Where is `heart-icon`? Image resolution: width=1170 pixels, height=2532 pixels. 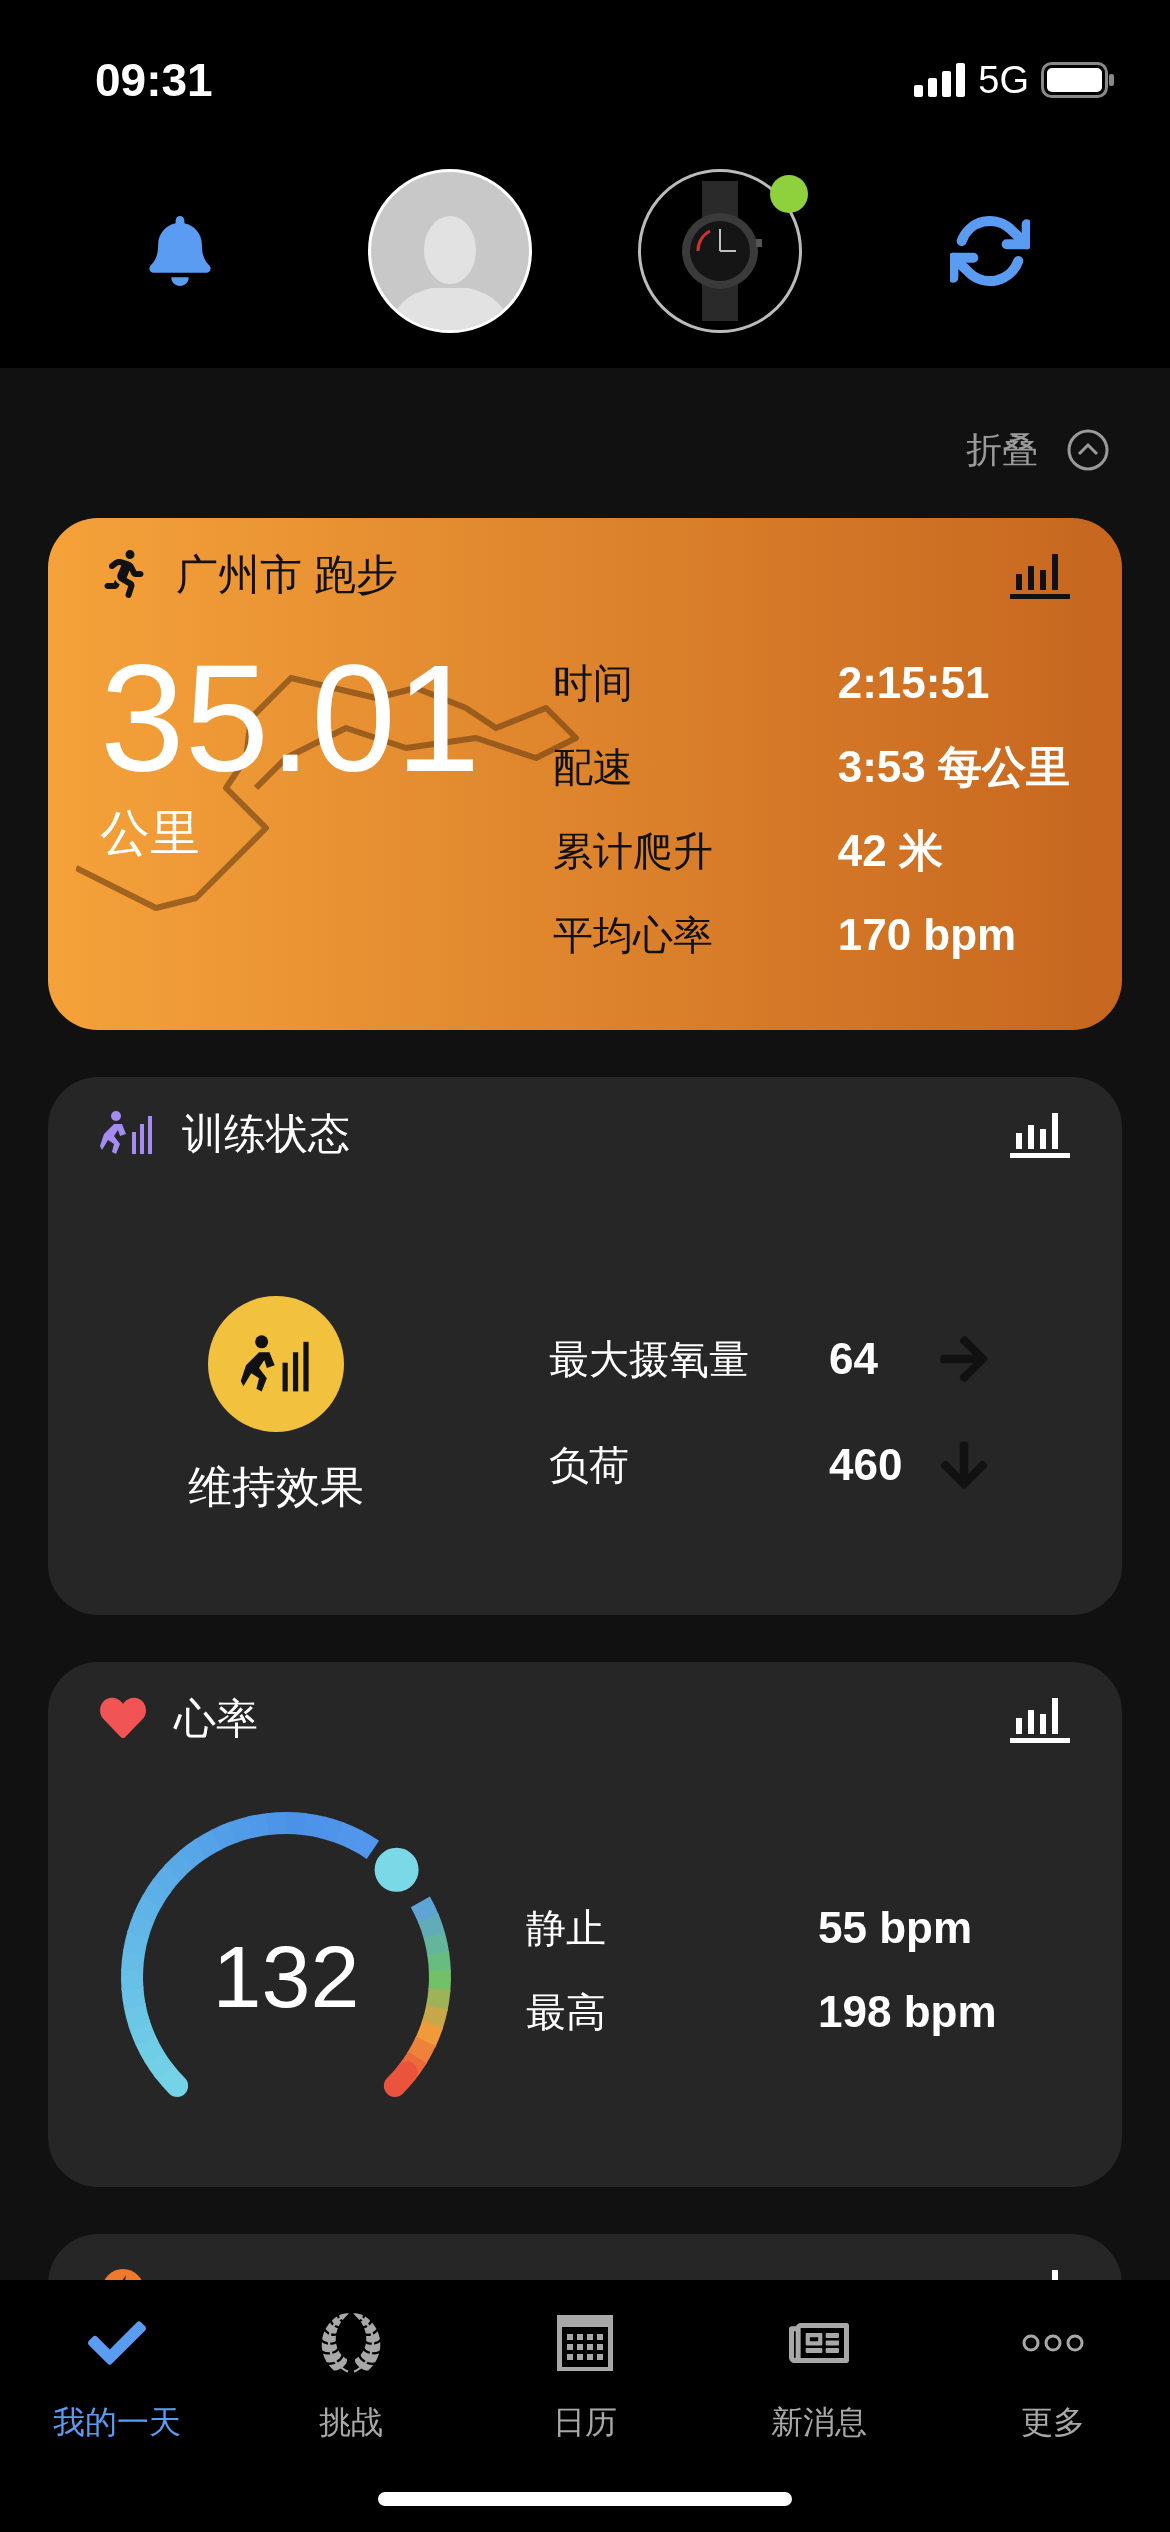
heart-icon is located at coordinates (123, 1718).